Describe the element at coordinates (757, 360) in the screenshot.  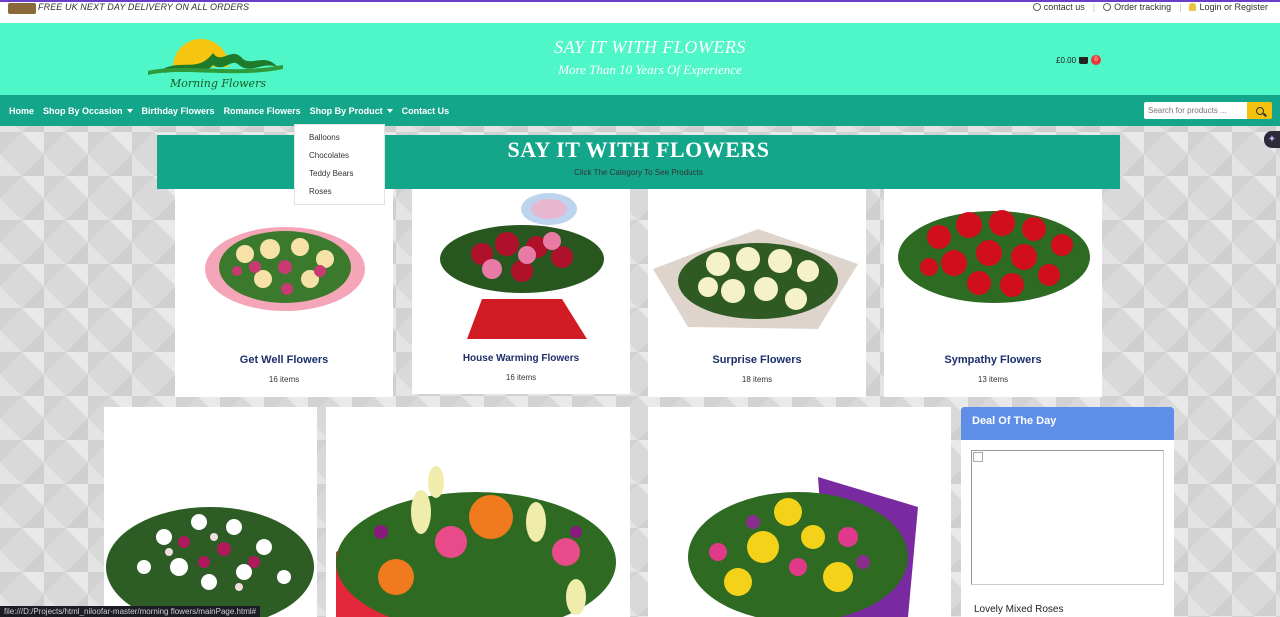
I see `category-name: Surprise Flowers` at that location.